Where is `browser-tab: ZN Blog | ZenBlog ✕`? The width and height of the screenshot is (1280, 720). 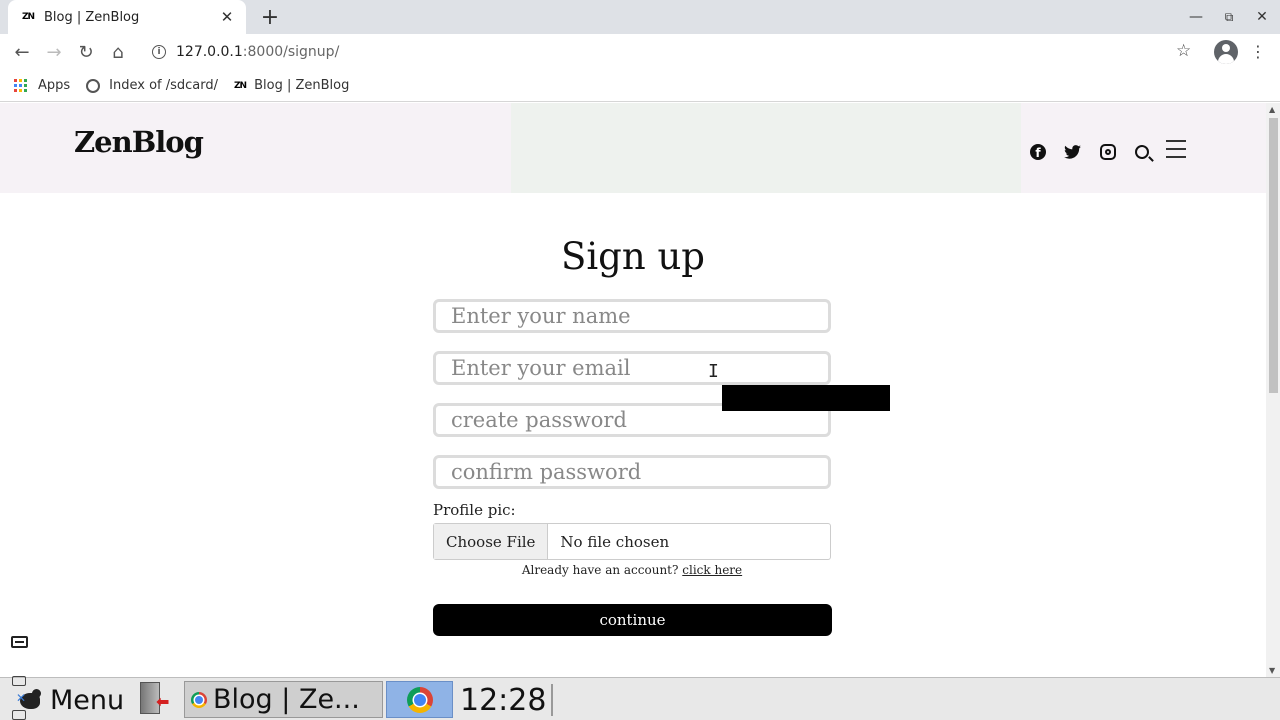
browser-tab: ZN Blog | ZenBlog ✕ is located at coordinates (127, 17).